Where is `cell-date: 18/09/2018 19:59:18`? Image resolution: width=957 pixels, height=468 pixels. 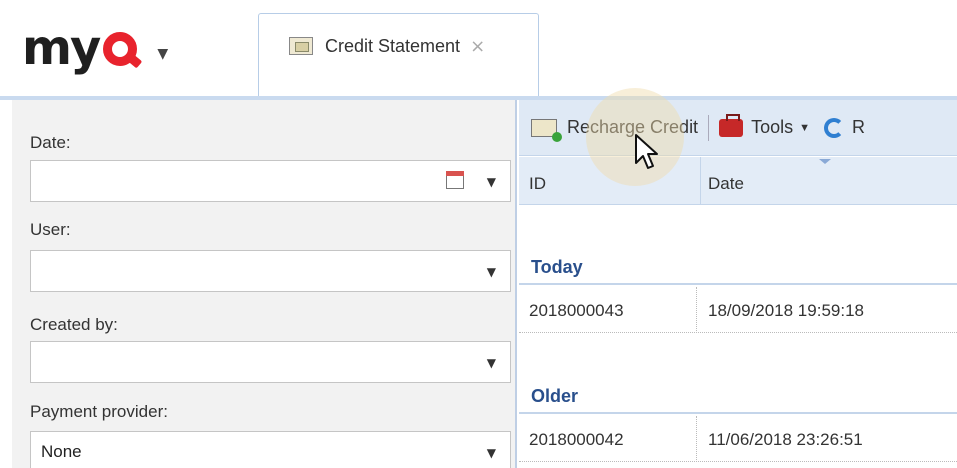
cell-date: 18/09/2018 19:59:18 is located at coordinates (786, 310).